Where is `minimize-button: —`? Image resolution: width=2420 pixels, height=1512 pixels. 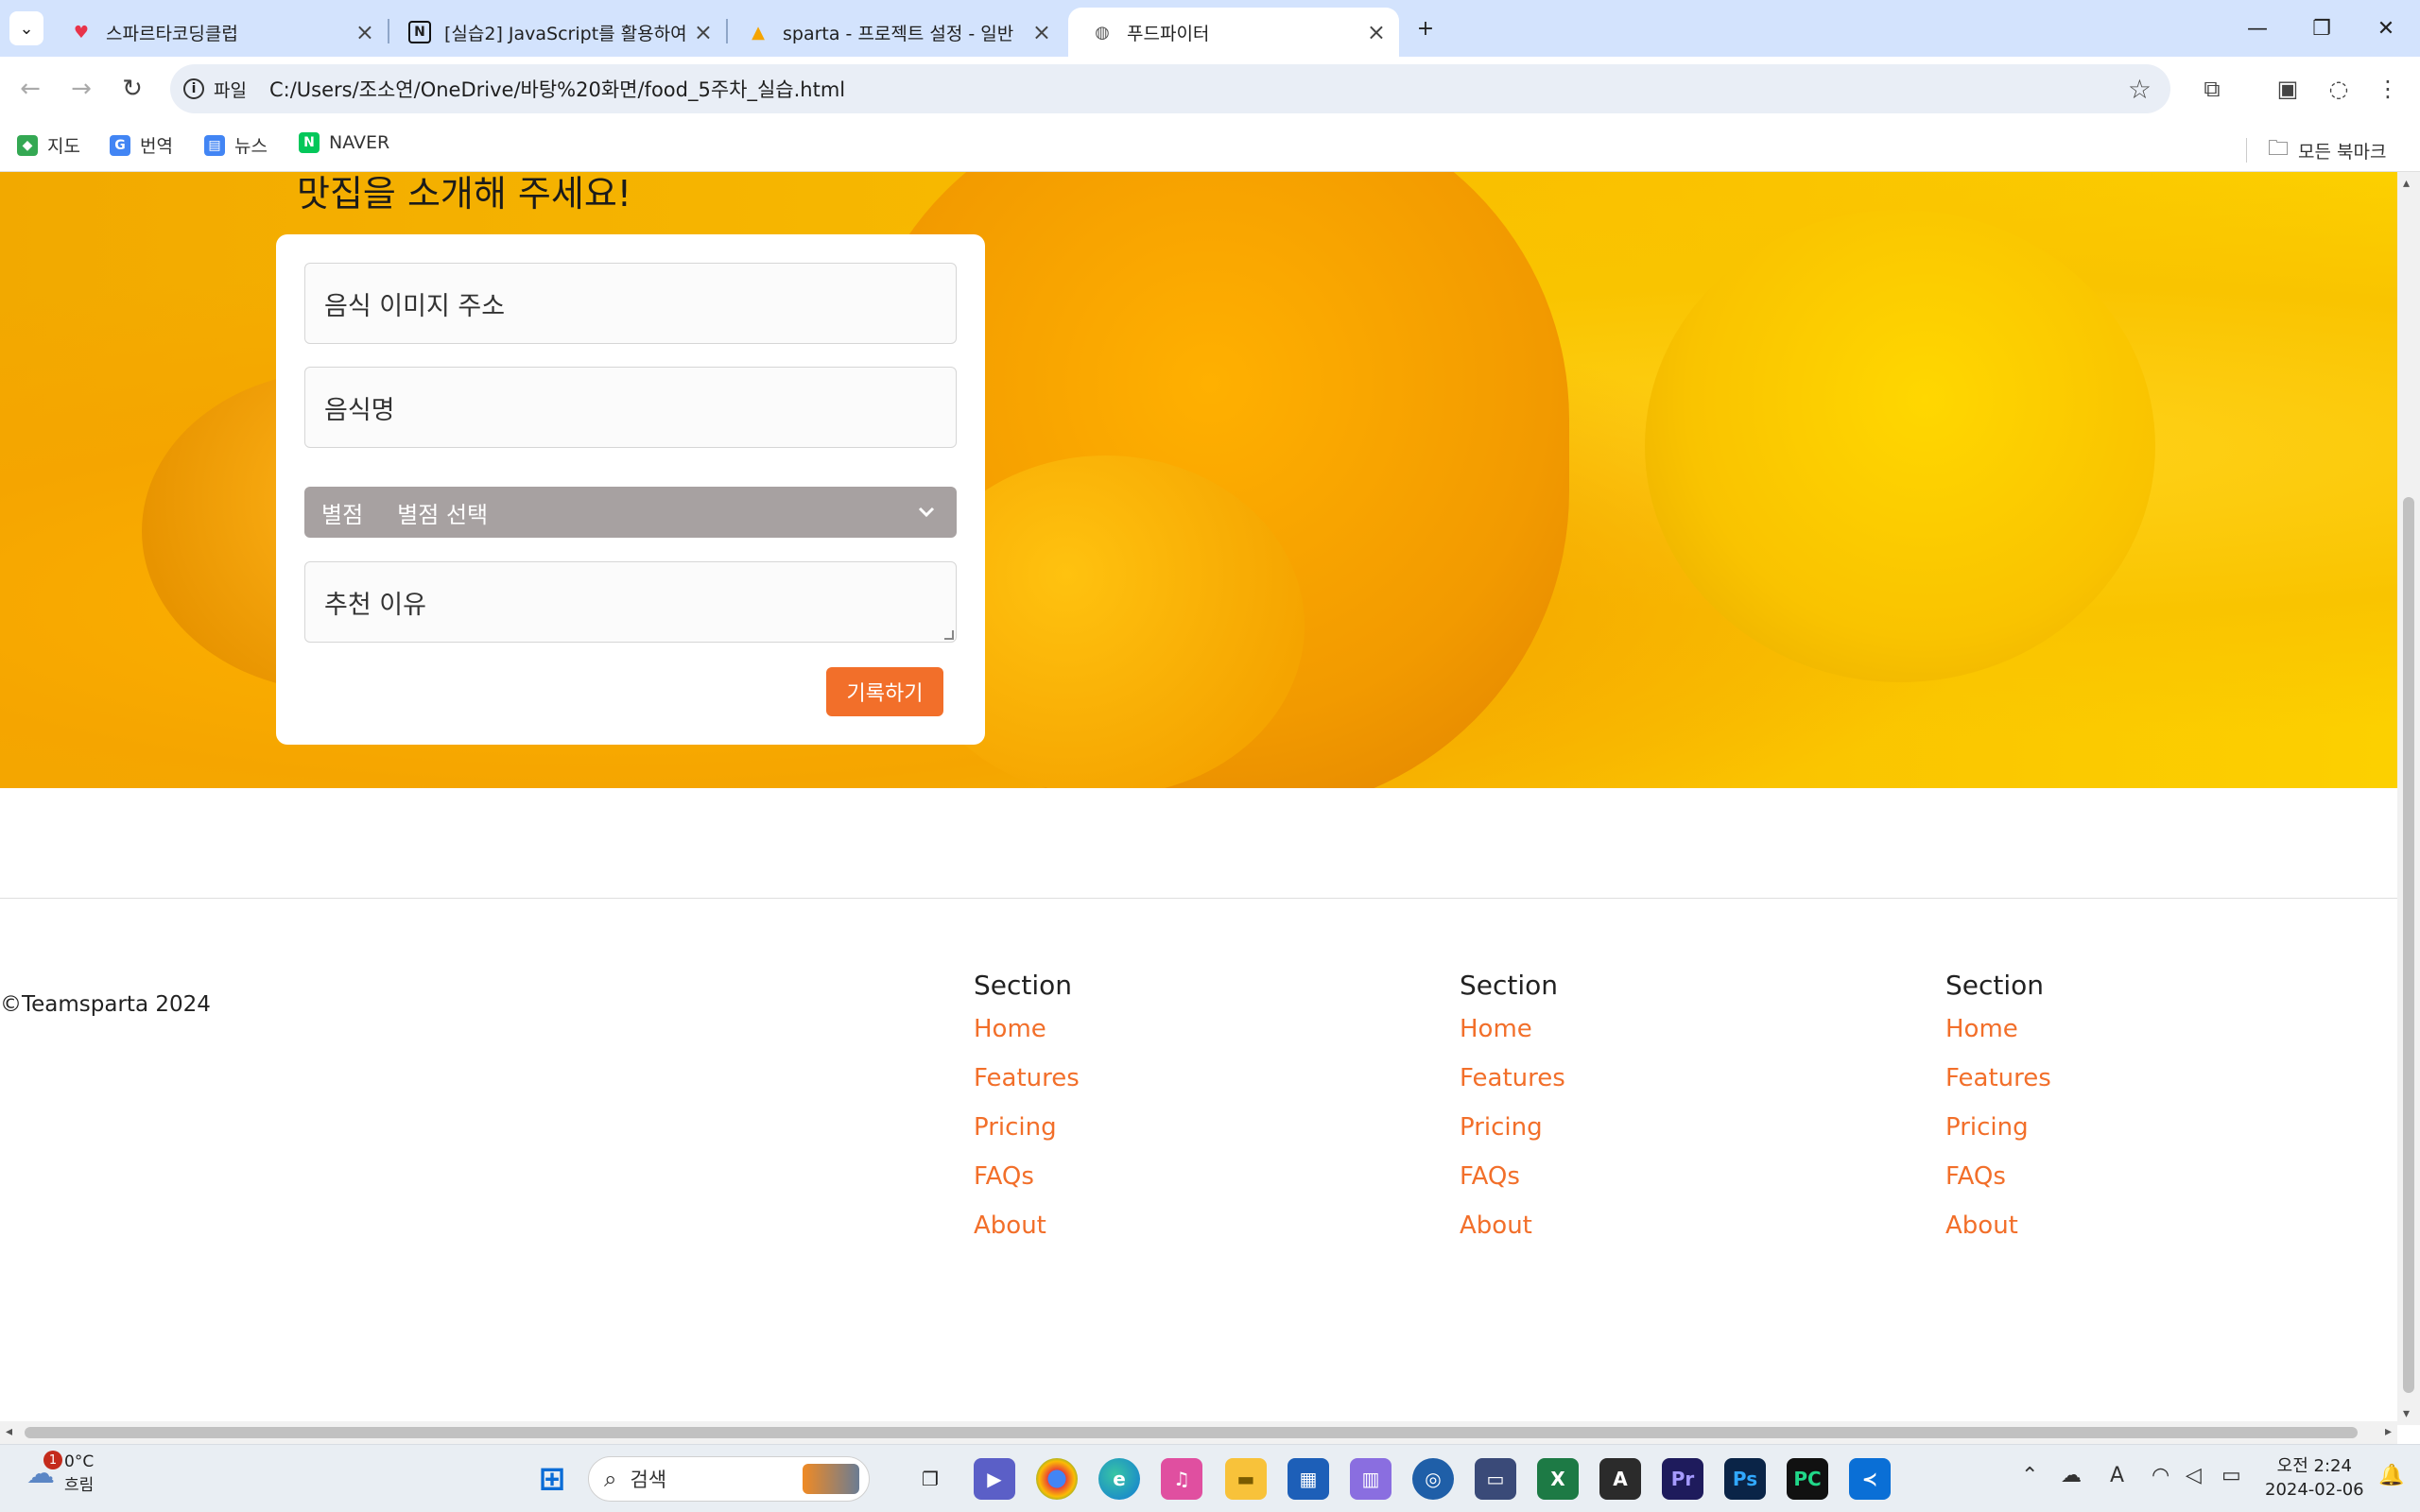
minimize-button: — is located at coordinates (2257, 28).